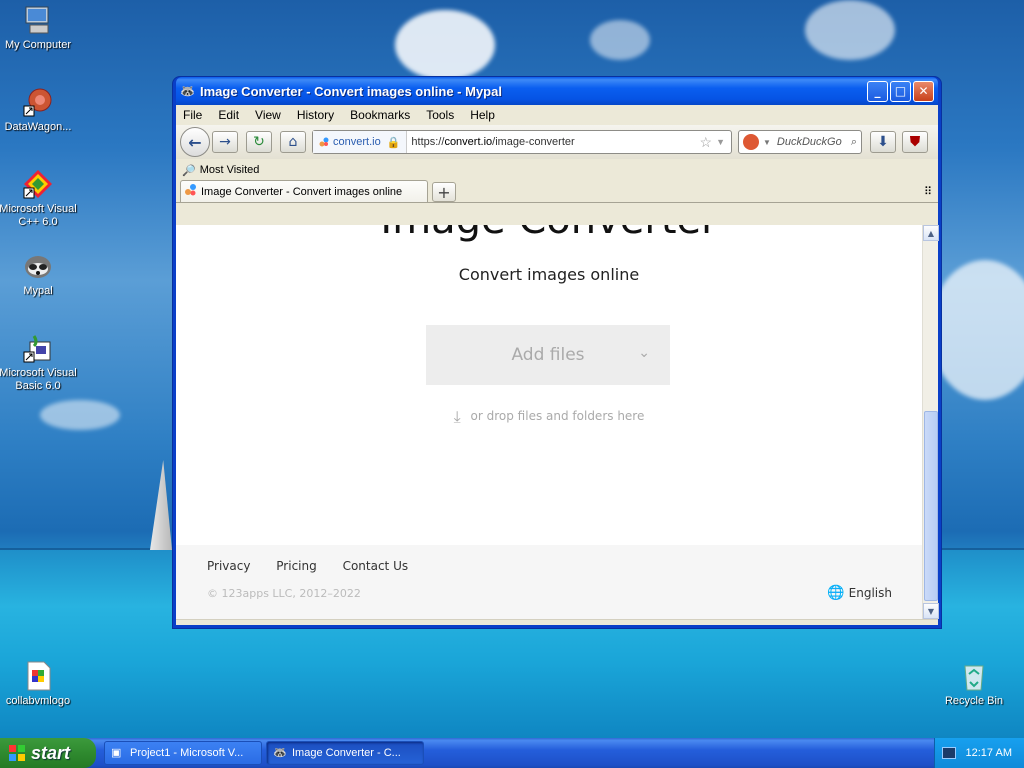 The image size is (1024, 768). I want to click on windows-flag-icon, so click(17, 753).